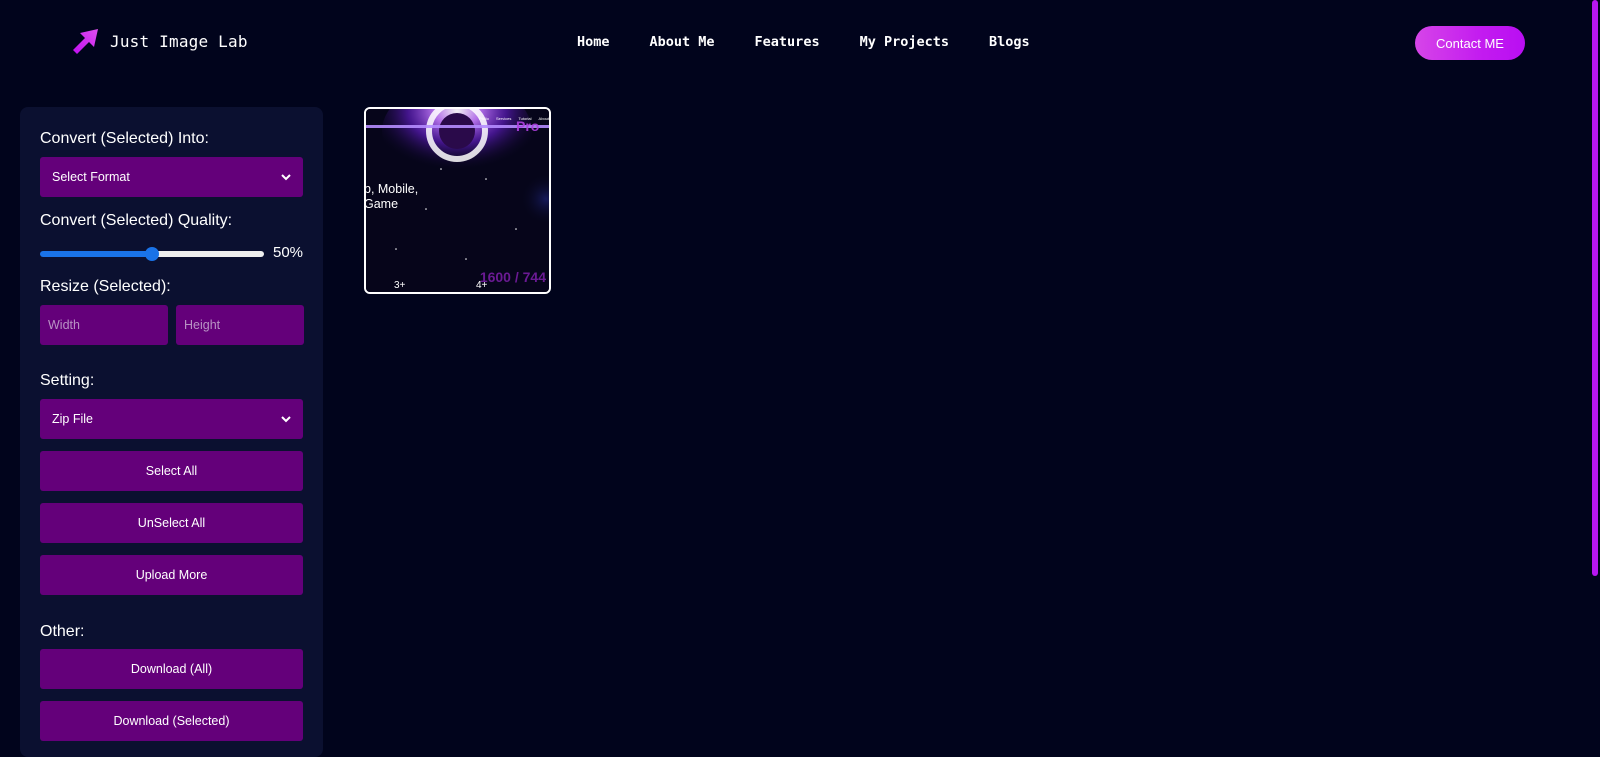  I want to click on resize-label: Resize (Selected):, so click(105, 286).